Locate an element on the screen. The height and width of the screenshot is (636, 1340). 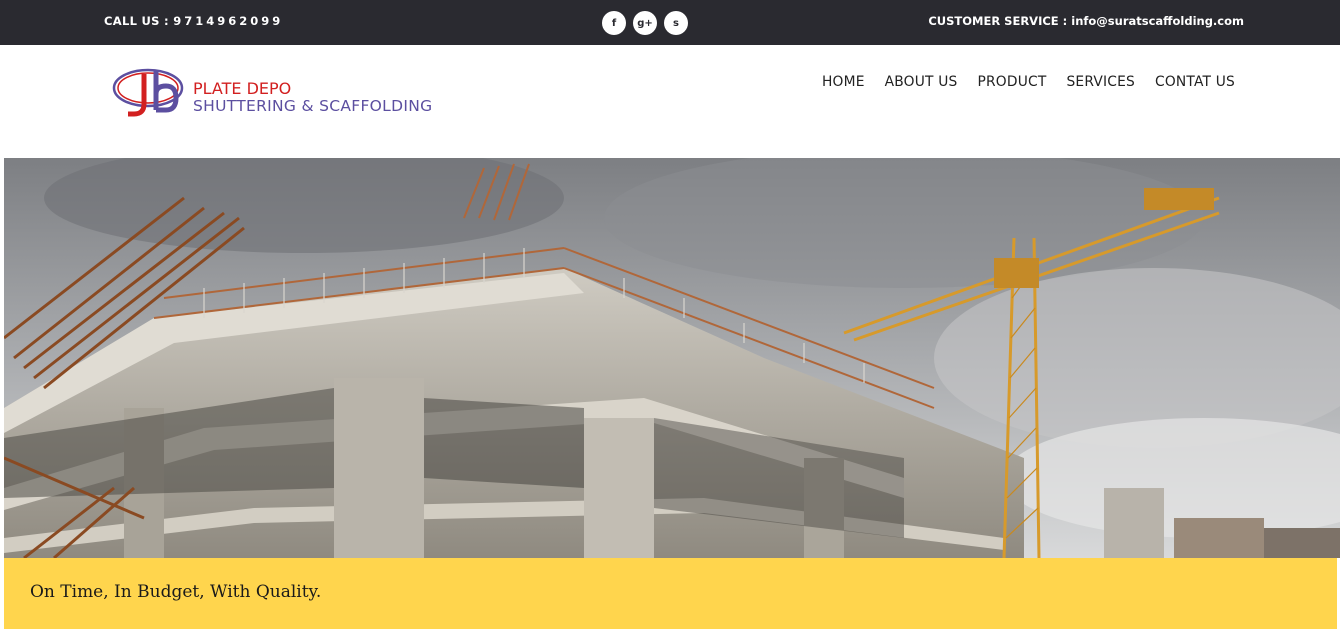
nav-contact-us: CONTAT US is located at coordinates (1195, 82).